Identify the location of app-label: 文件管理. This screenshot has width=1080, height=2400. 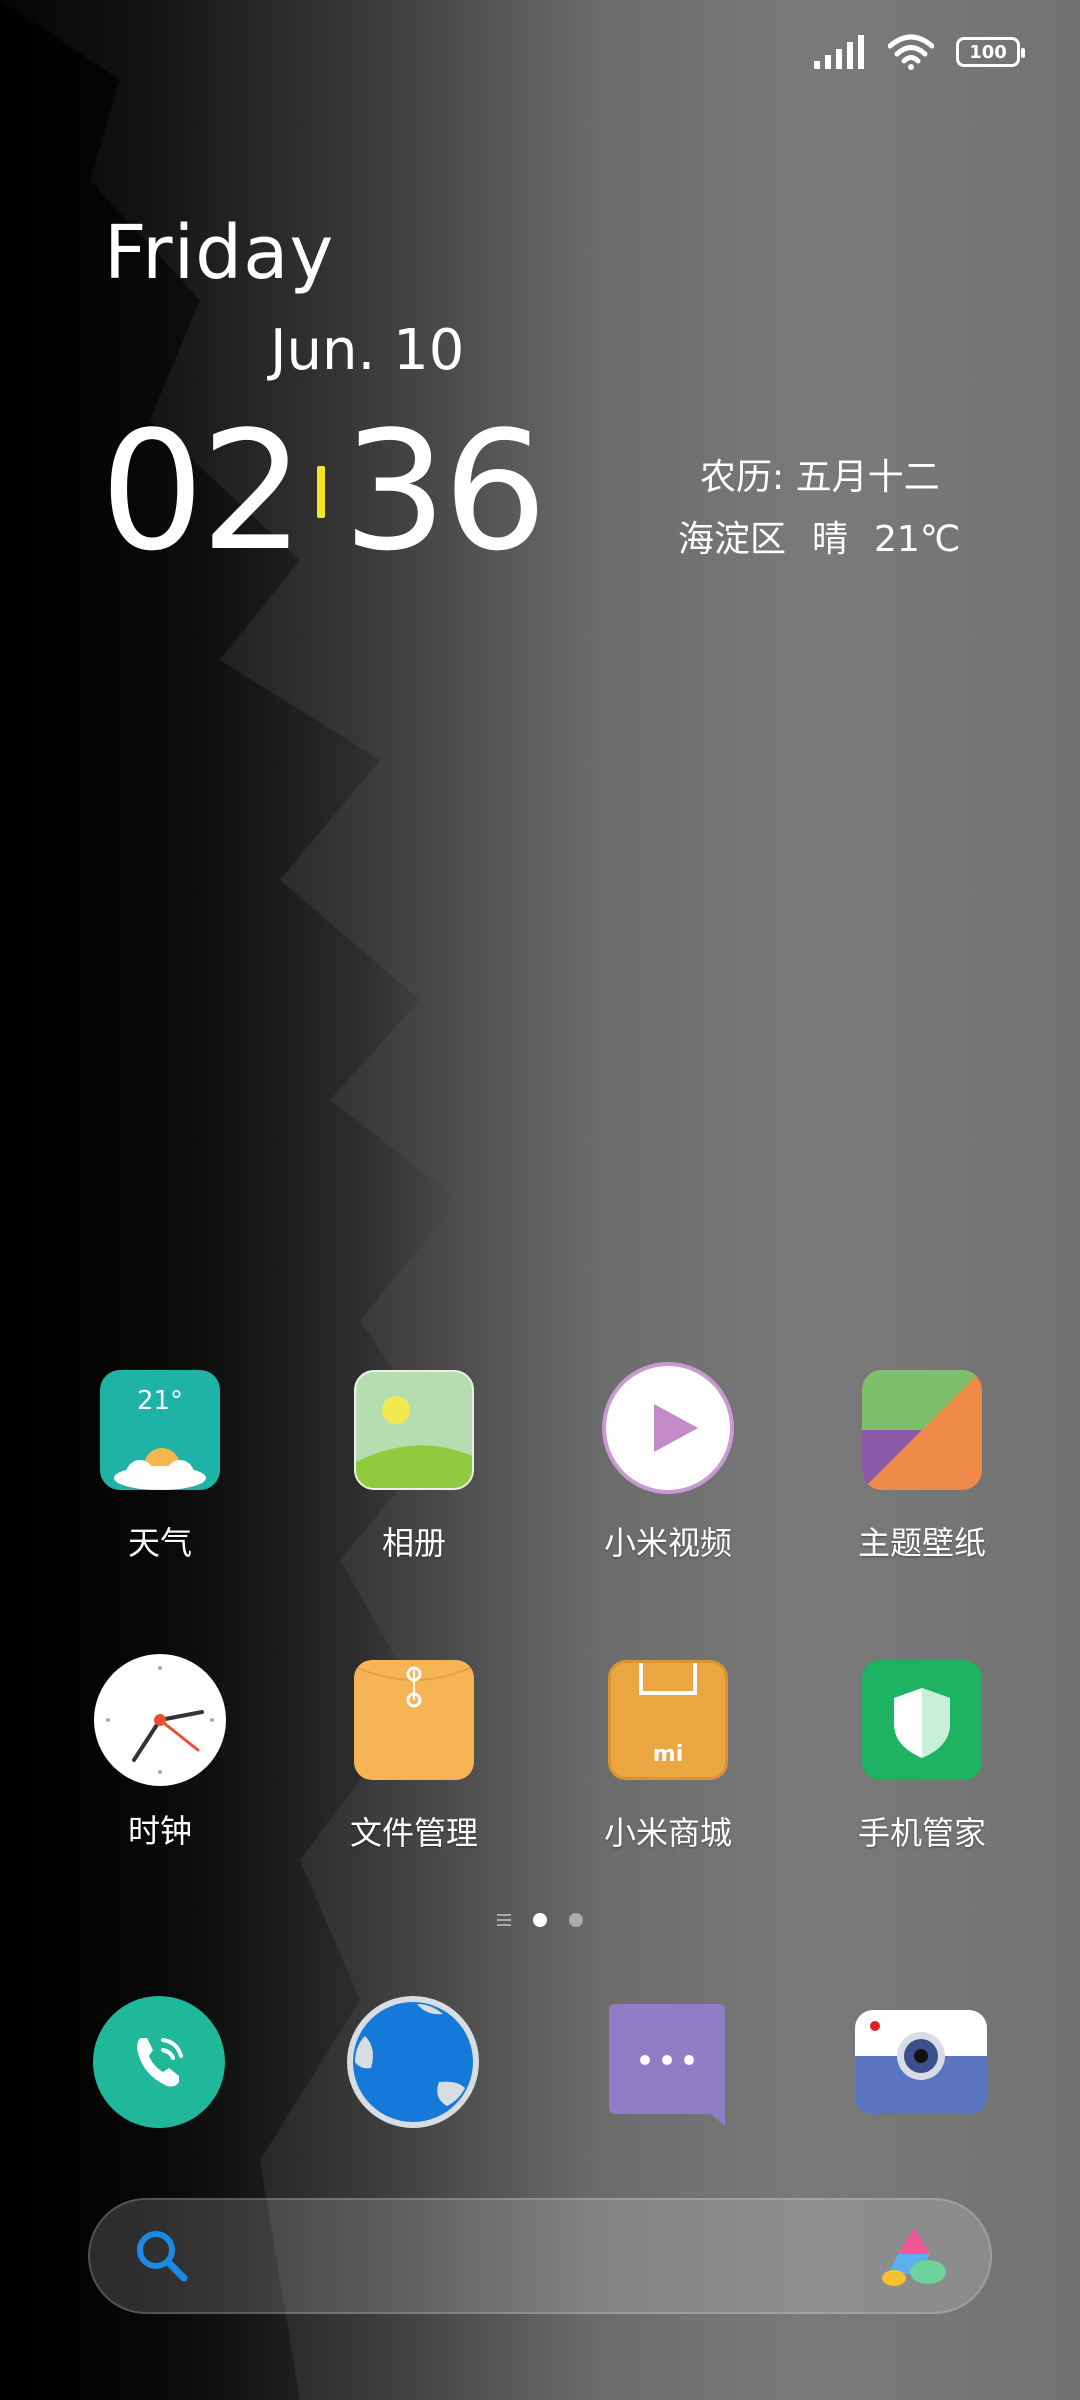
(413, 1833).